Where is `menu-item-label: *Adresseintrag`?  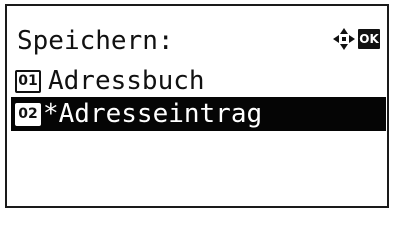
menu-item-label: *Adresseintrag is located at coordinates (153, 114).